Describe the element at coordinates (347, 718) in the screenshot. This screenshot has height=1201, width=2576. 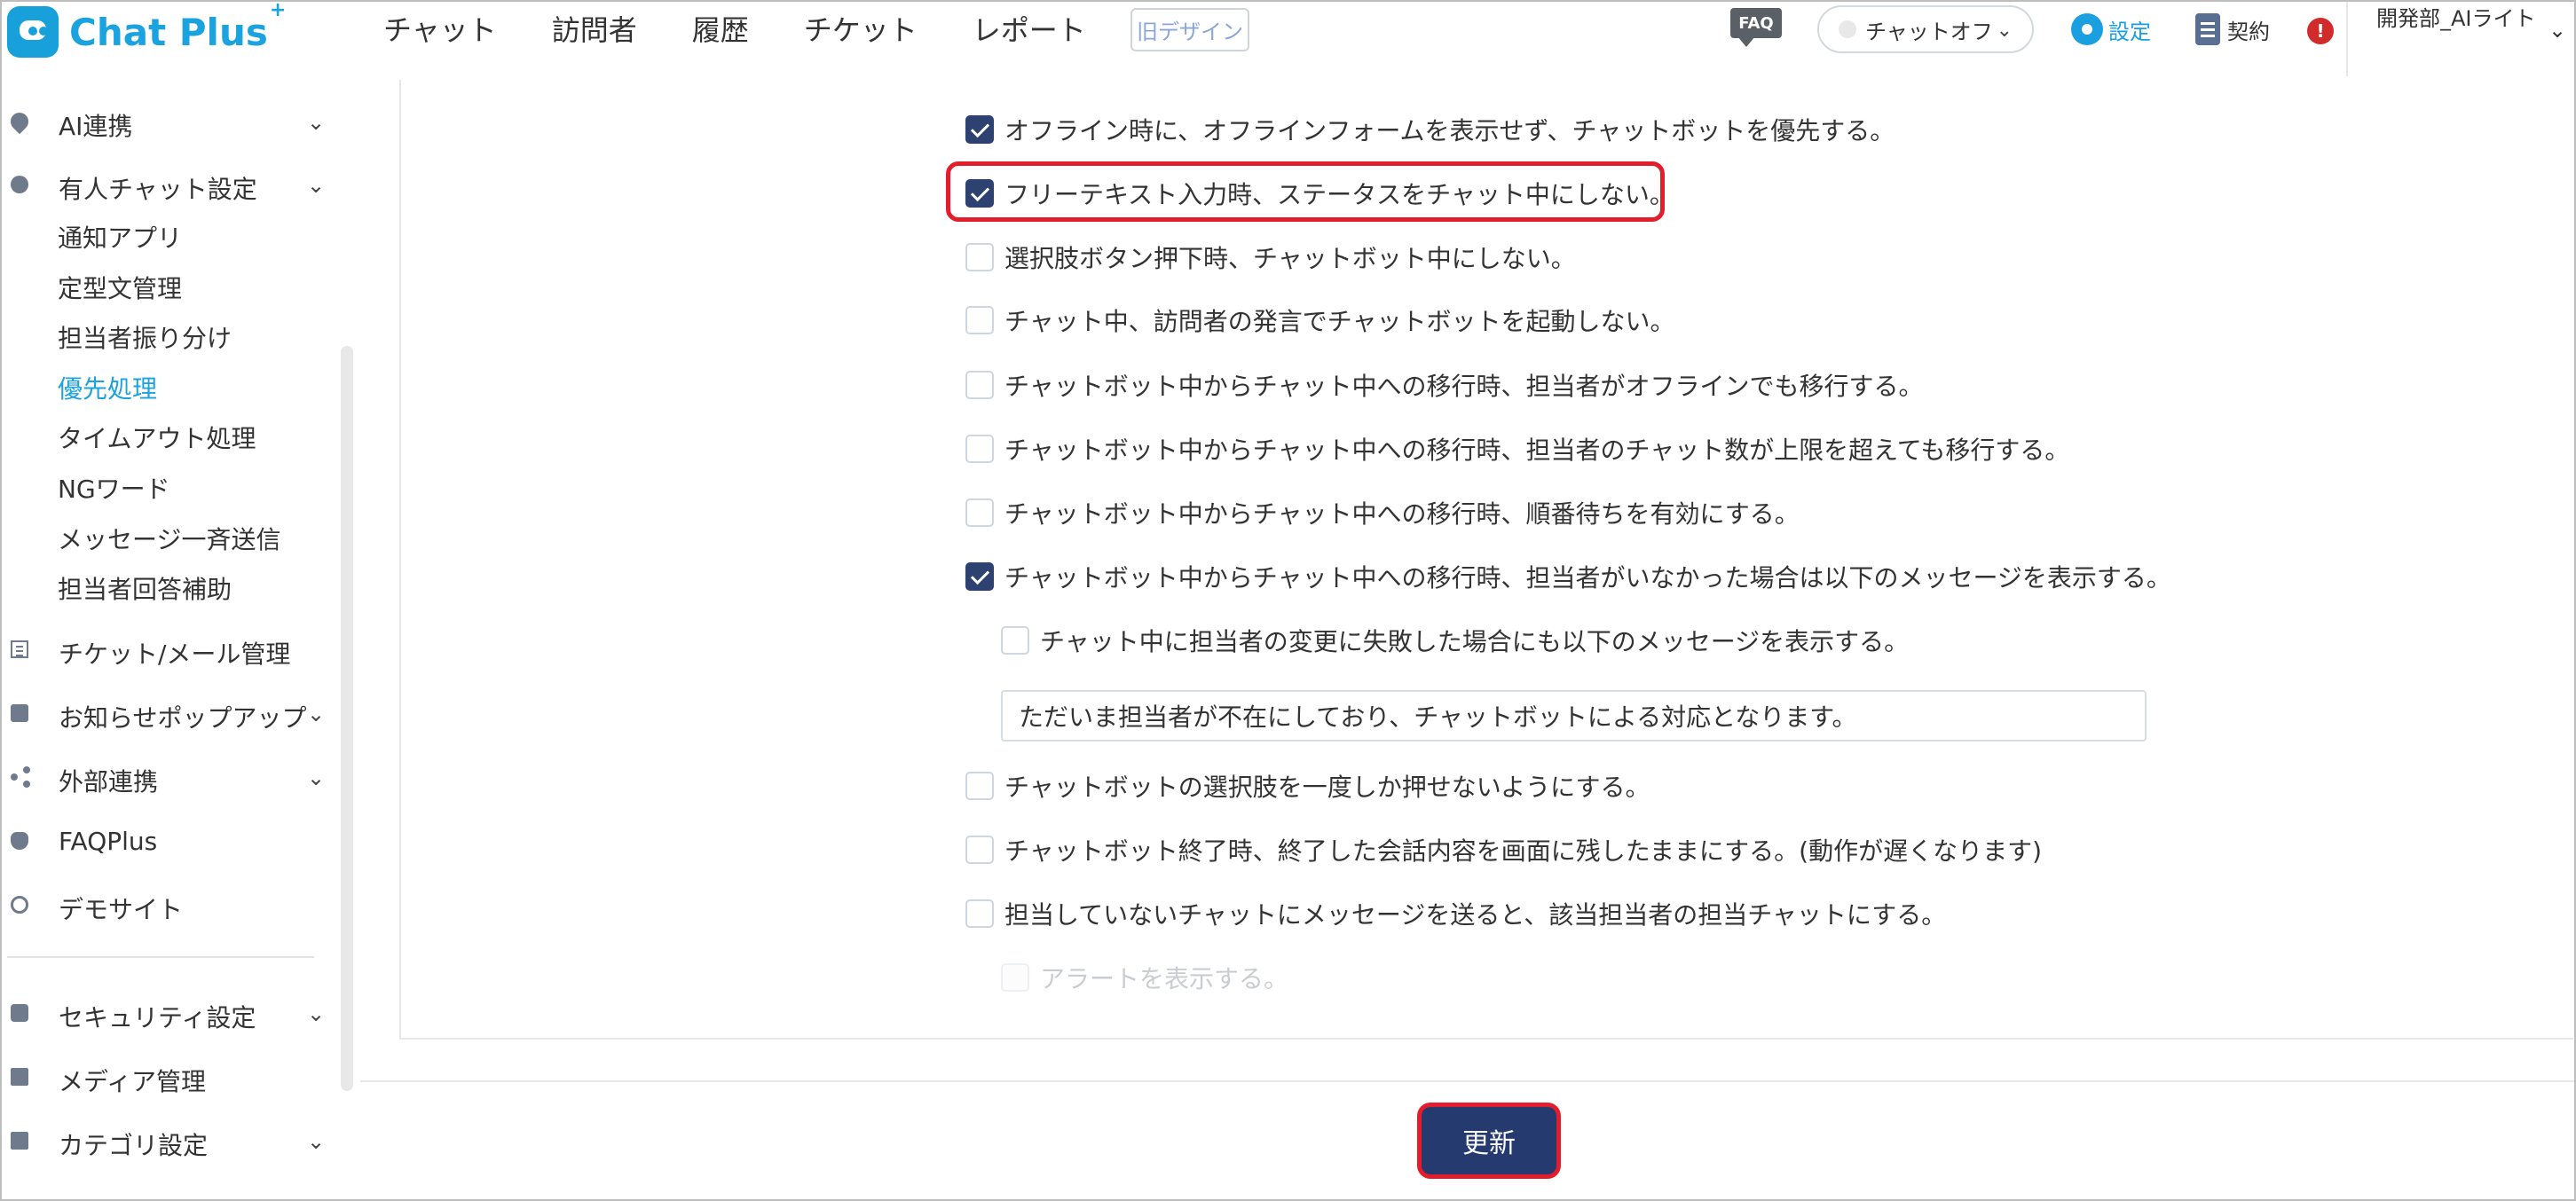
I see `sidebar-scrollbar` at that location.